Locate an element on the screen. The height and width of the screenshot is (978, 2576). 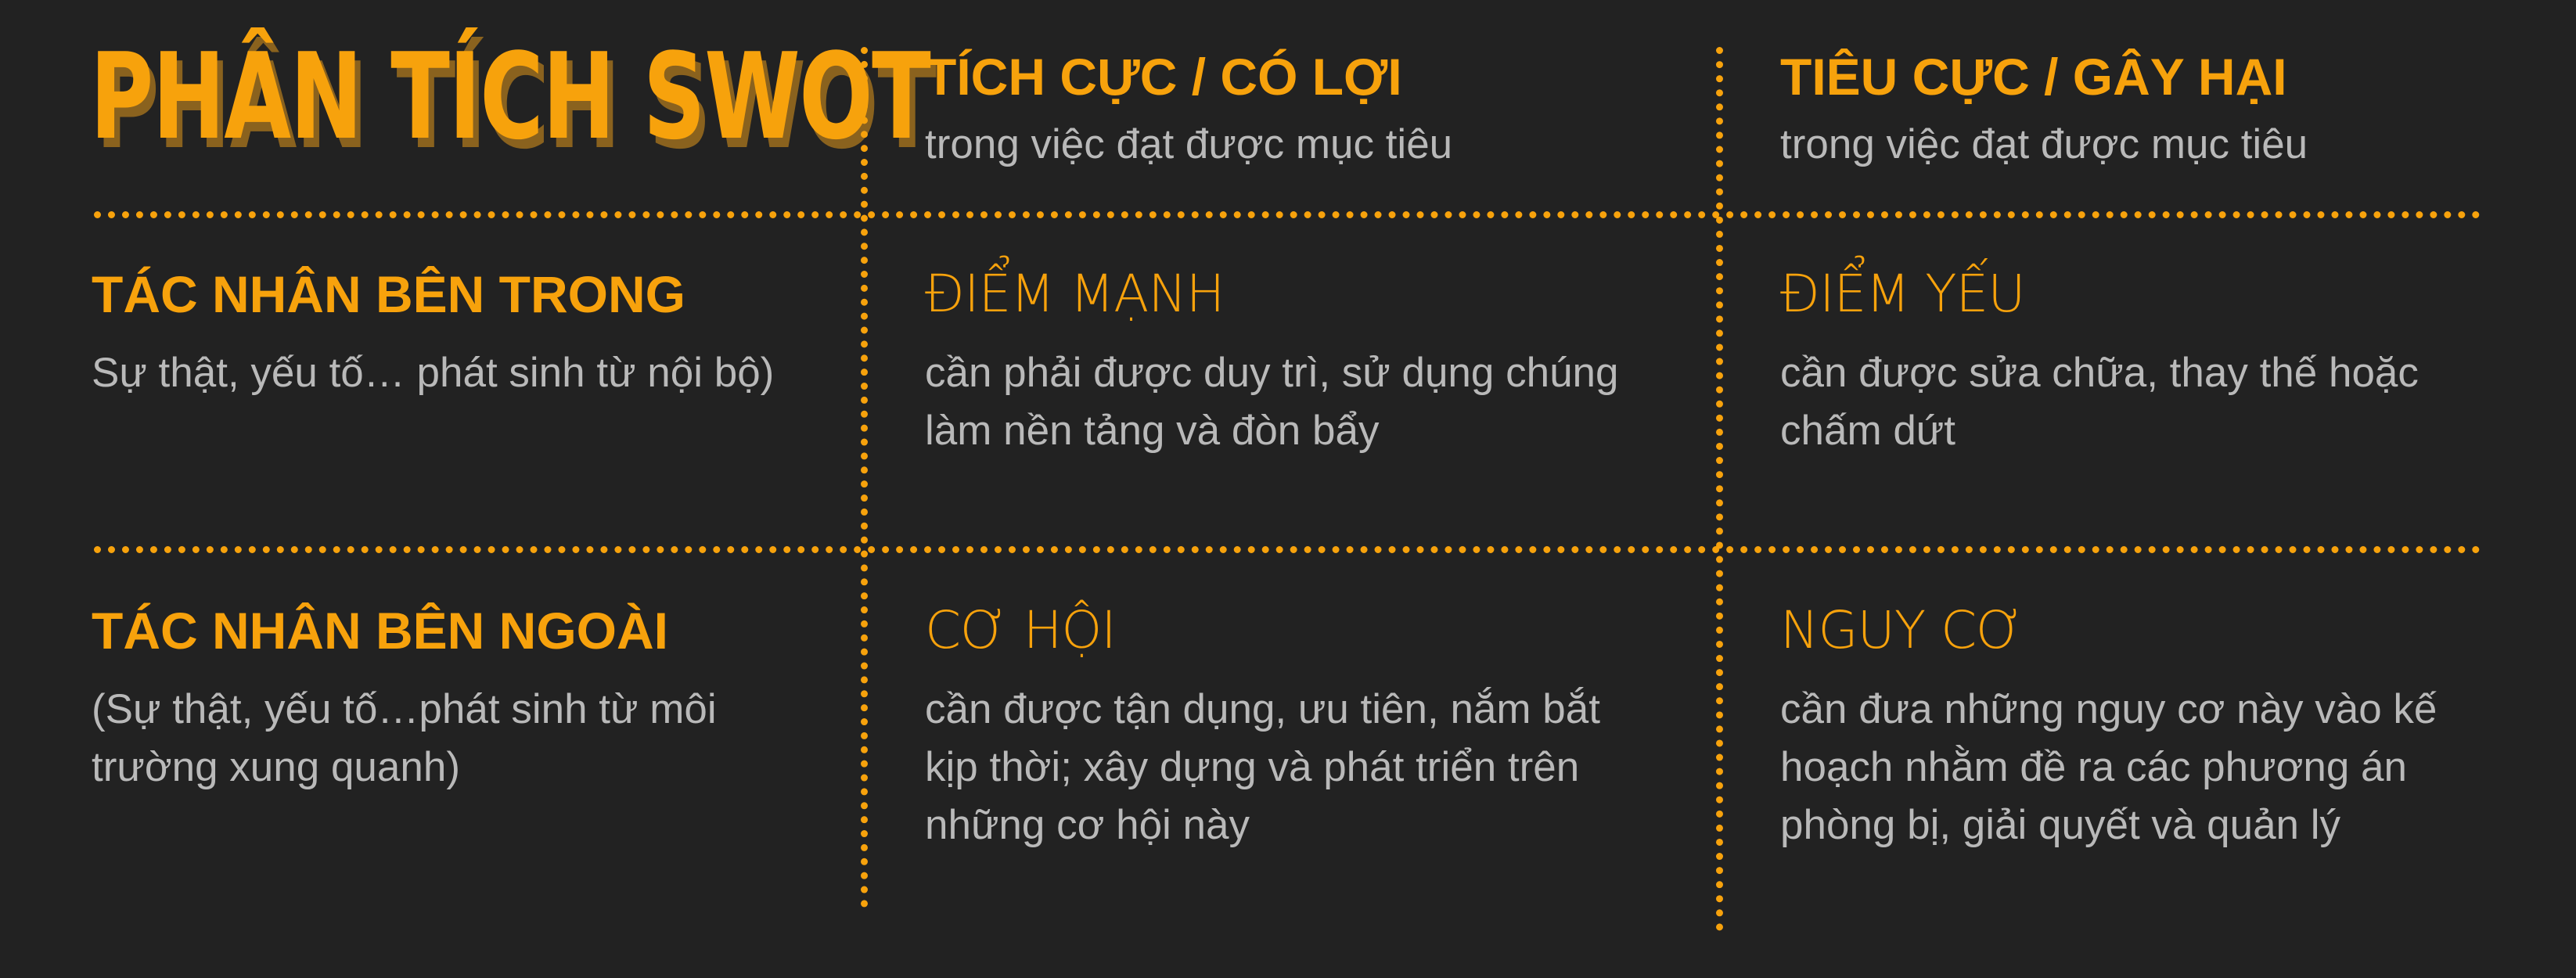
row-subheading-internal: Sự thật, yếu tố… phát sinh từ nội bộ) is located at coordinates (433, 373).